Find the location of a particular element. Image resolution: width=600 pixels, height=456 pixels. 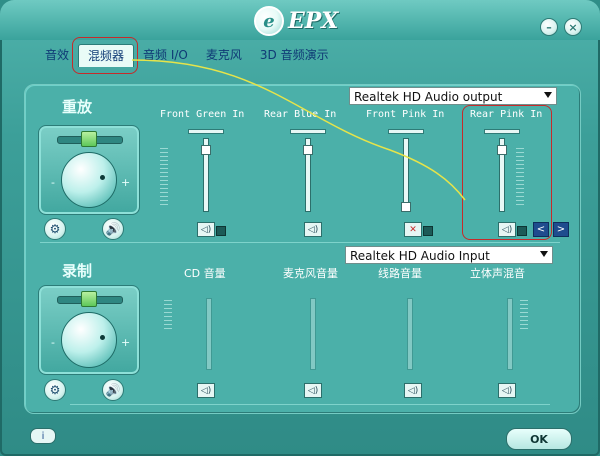

ok-button: OK is located at coordinates (539, 439).